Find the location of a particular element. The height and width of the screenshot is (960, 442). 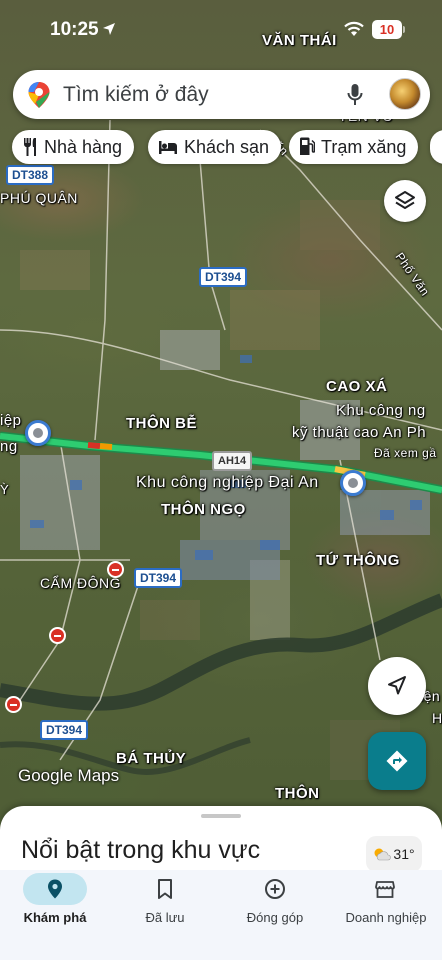

poi-label-dai-an-industrial-park: Khu công nghiệp Đại An is located at coordinates (227, 483).